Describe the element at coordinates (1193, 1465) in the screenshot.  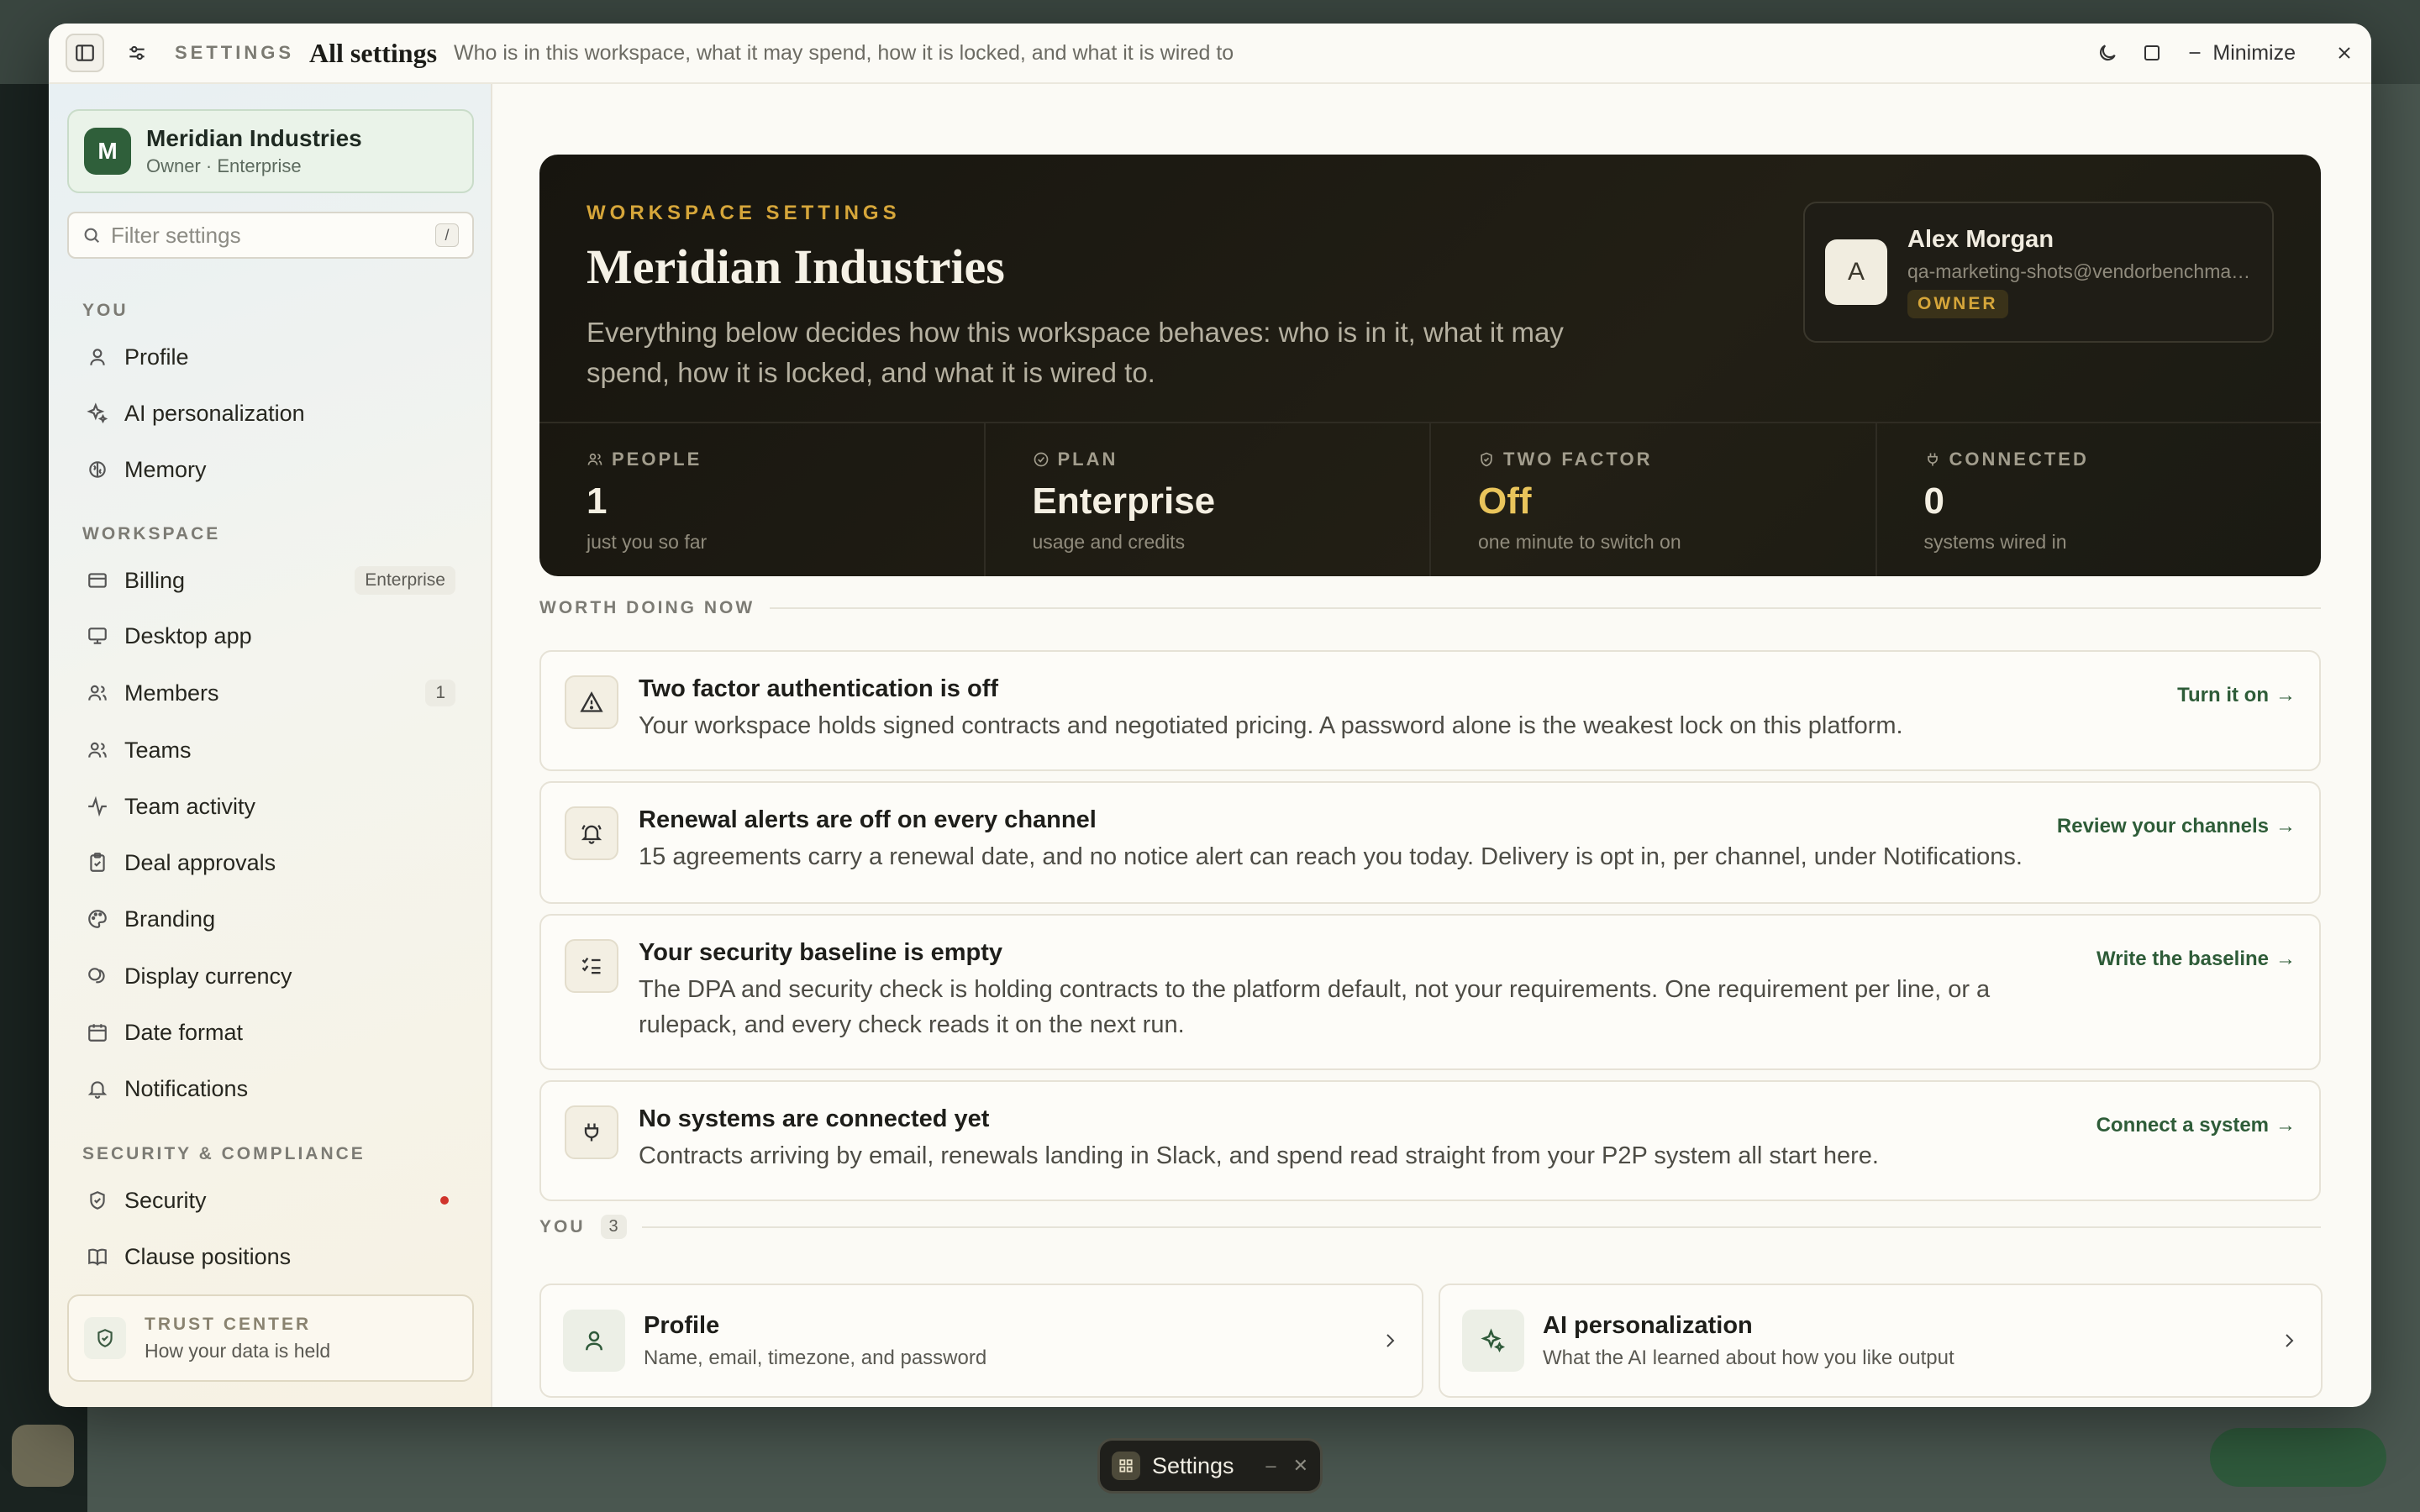
I see `dock-label: Settings` at that location.